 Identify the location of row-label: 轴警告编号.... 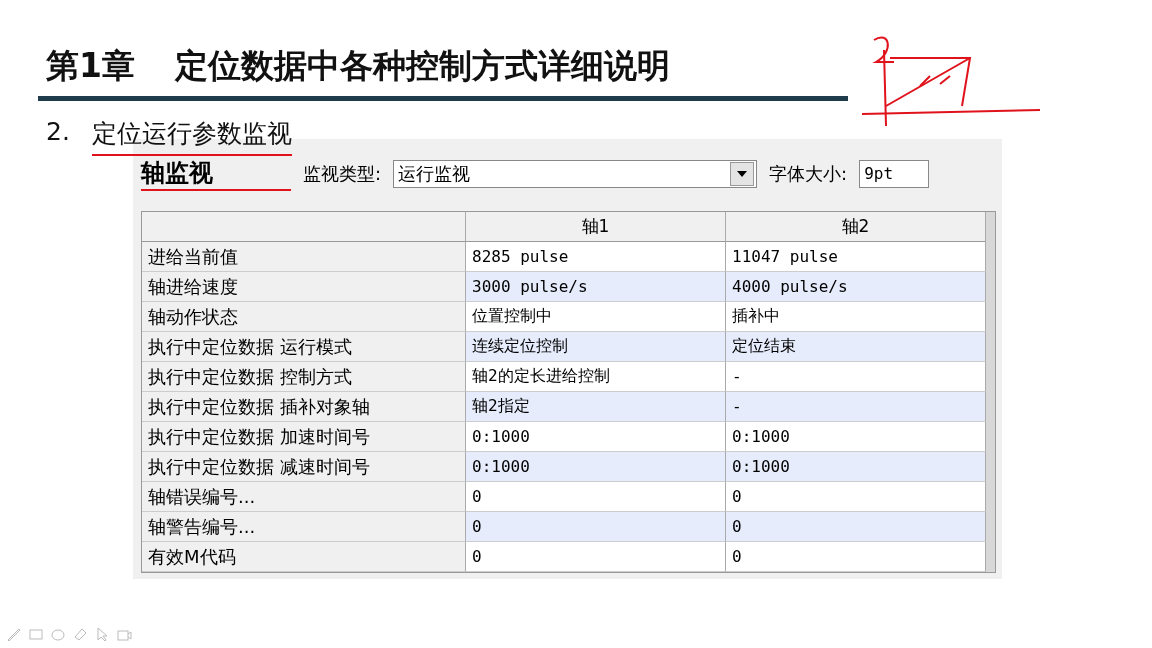
(304, 527).